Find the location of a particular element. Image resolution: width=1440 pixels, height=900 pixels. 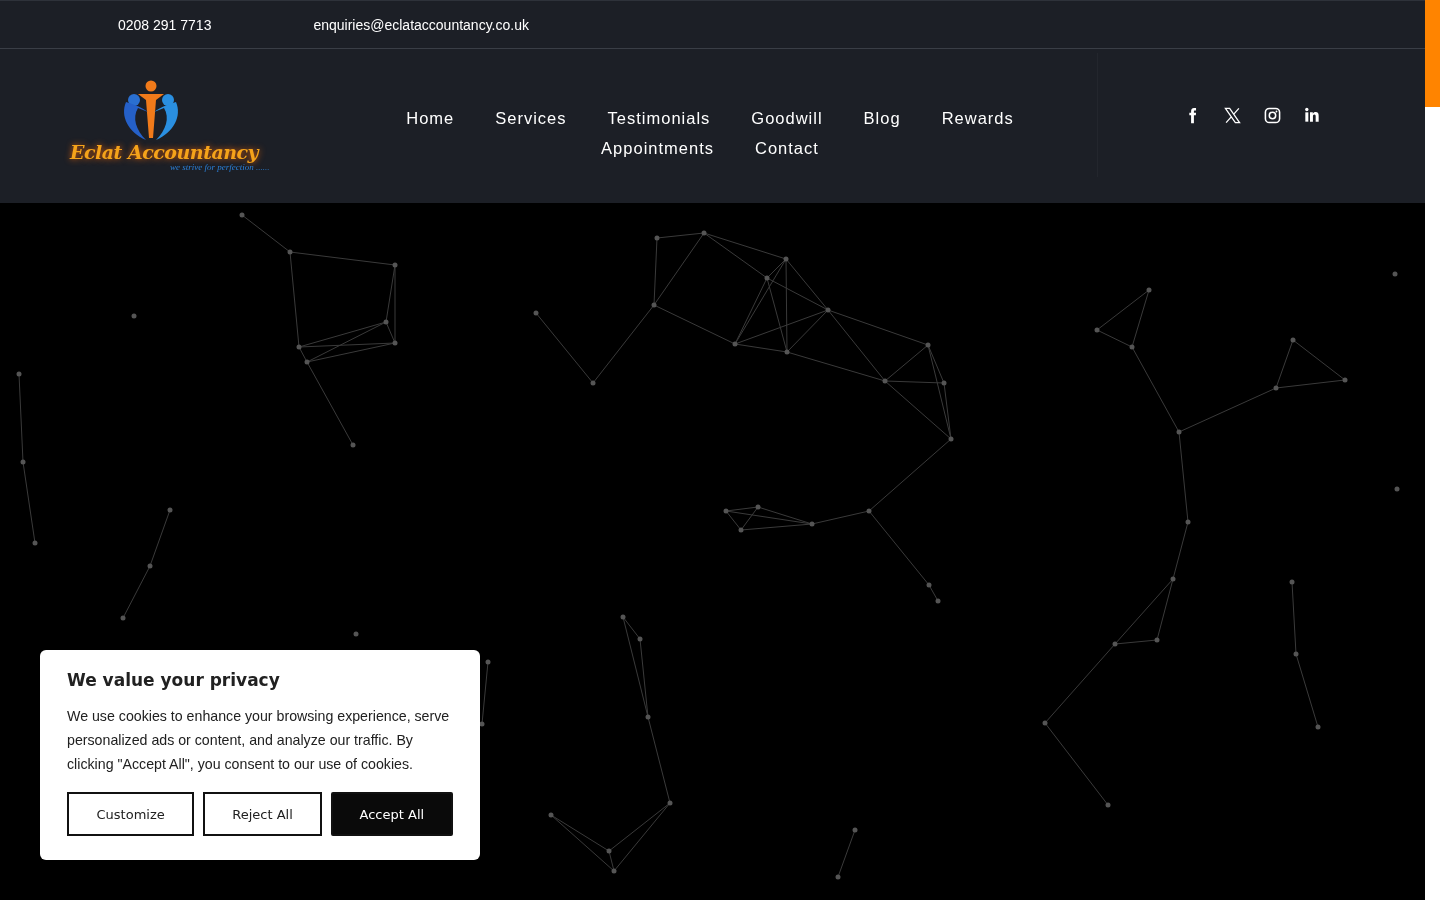

phone-number: 0208 291 7713 is located at coordinates (165, 24).